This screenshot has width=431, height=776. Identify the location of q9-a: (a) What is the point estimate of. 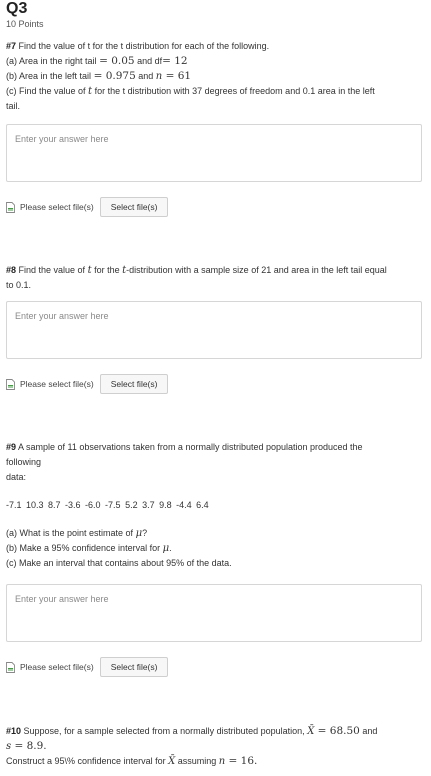
(71, 533).